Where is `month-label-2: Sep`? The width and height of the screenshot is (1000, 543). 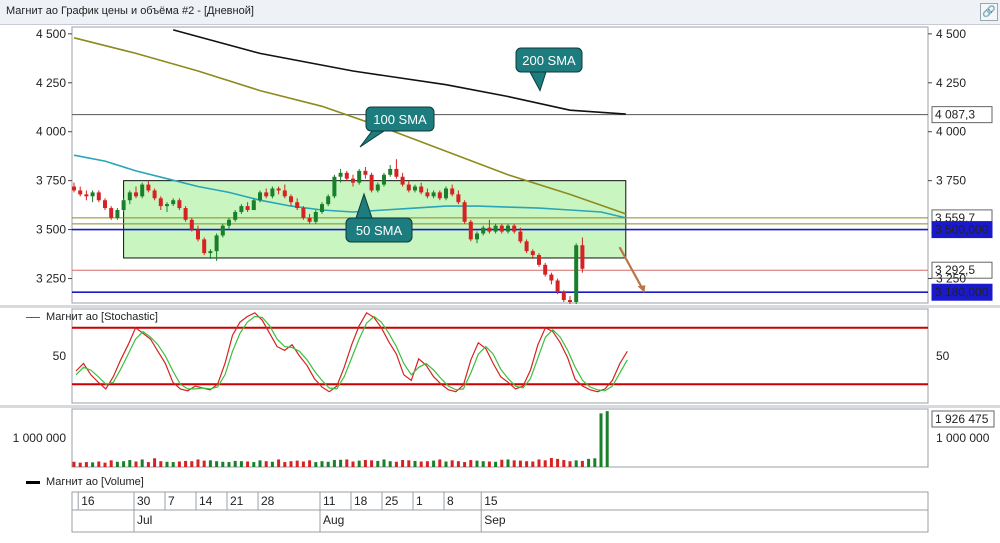
month-label-2: Sep is located at coordinates (495, 520).